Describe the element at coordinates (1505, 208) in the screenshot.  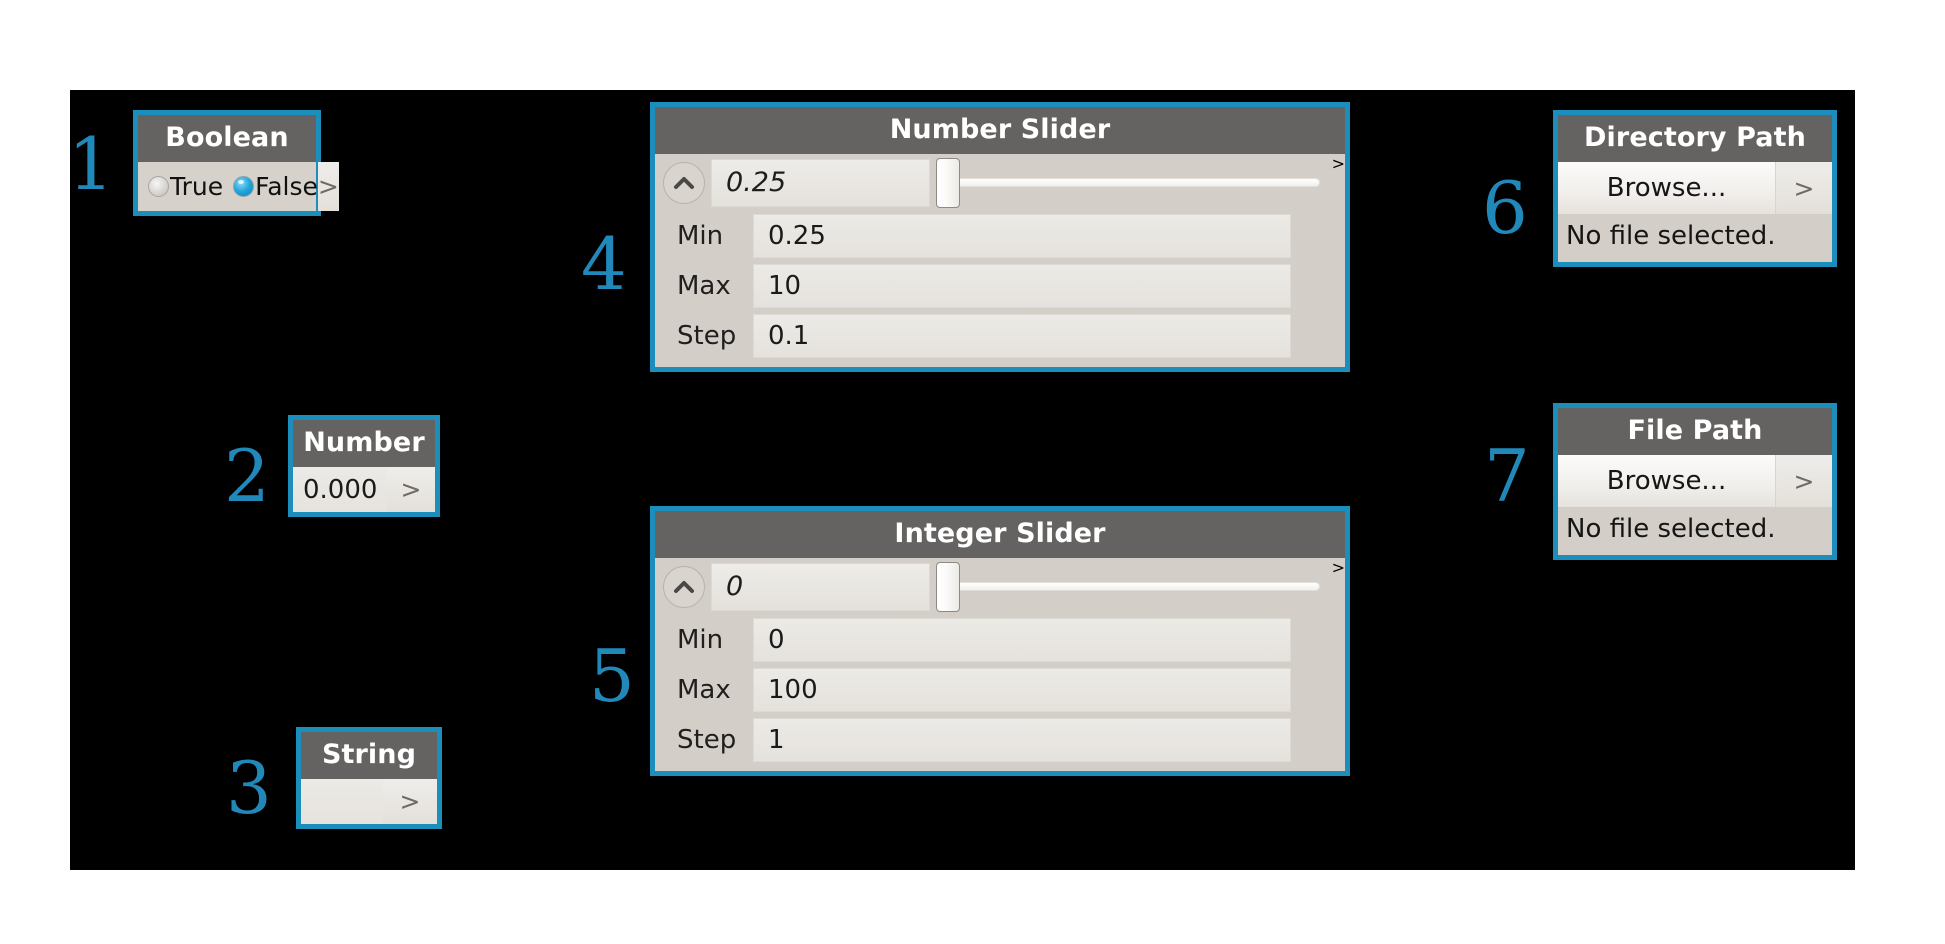
I see `annotation-6: 6` at that location.